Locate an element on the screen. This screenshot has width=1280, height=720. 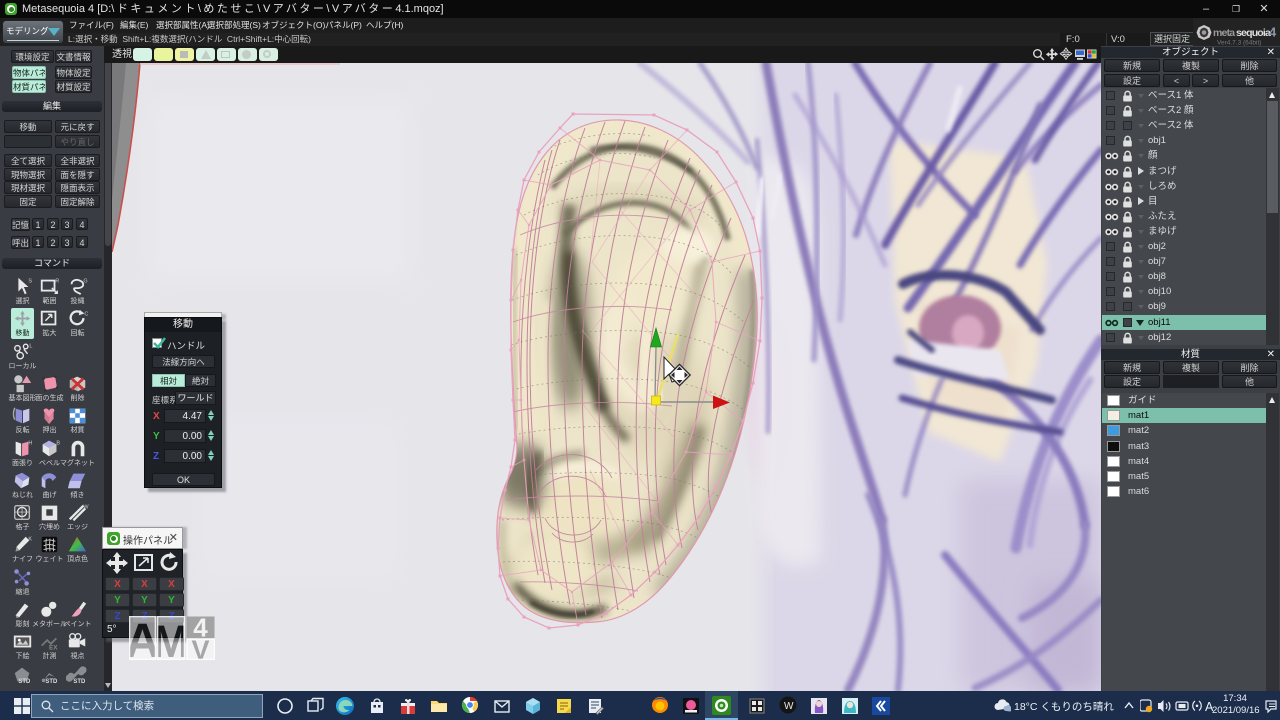
svg-text: sequoia is located at coordinates (1253, 33).